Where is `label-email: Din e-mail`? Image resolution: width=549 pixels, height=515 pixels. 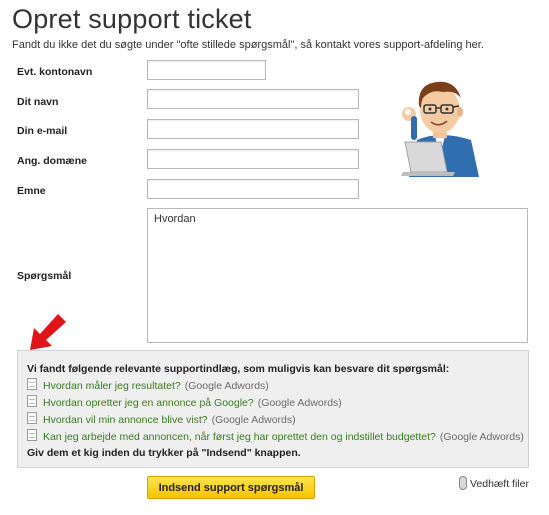
label-email: Din e-mail is located at coordinates (42, 131).